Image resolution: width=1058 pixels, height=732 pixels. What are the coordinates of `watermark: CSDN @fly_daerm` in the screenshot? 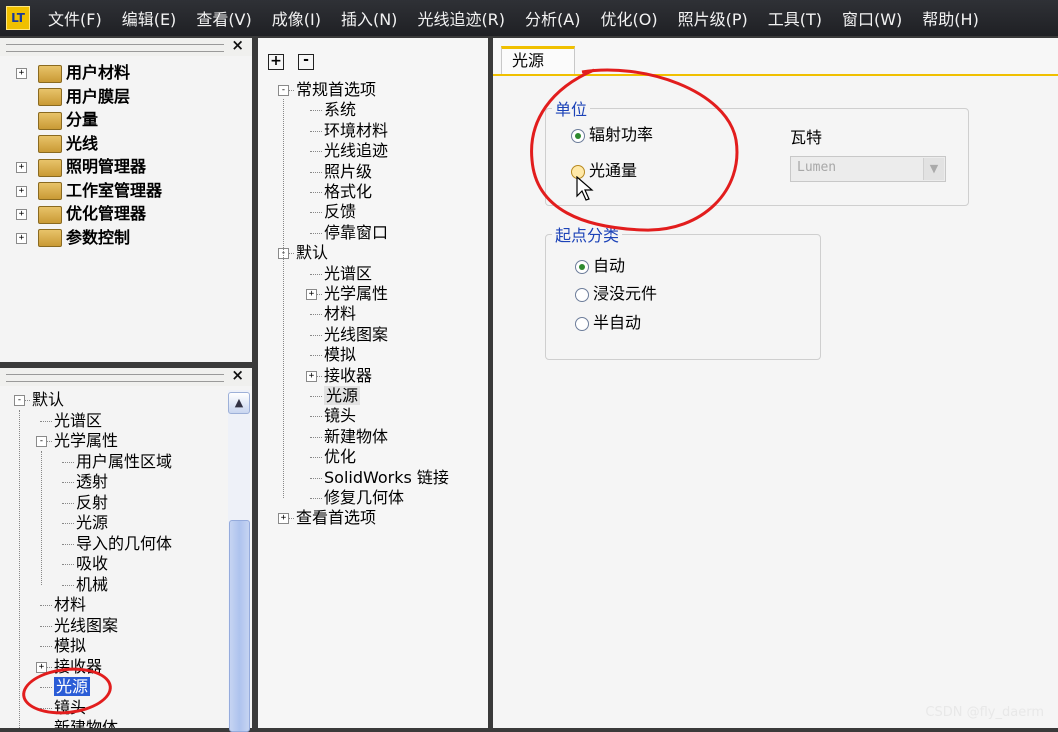 It's located at (984, 712).